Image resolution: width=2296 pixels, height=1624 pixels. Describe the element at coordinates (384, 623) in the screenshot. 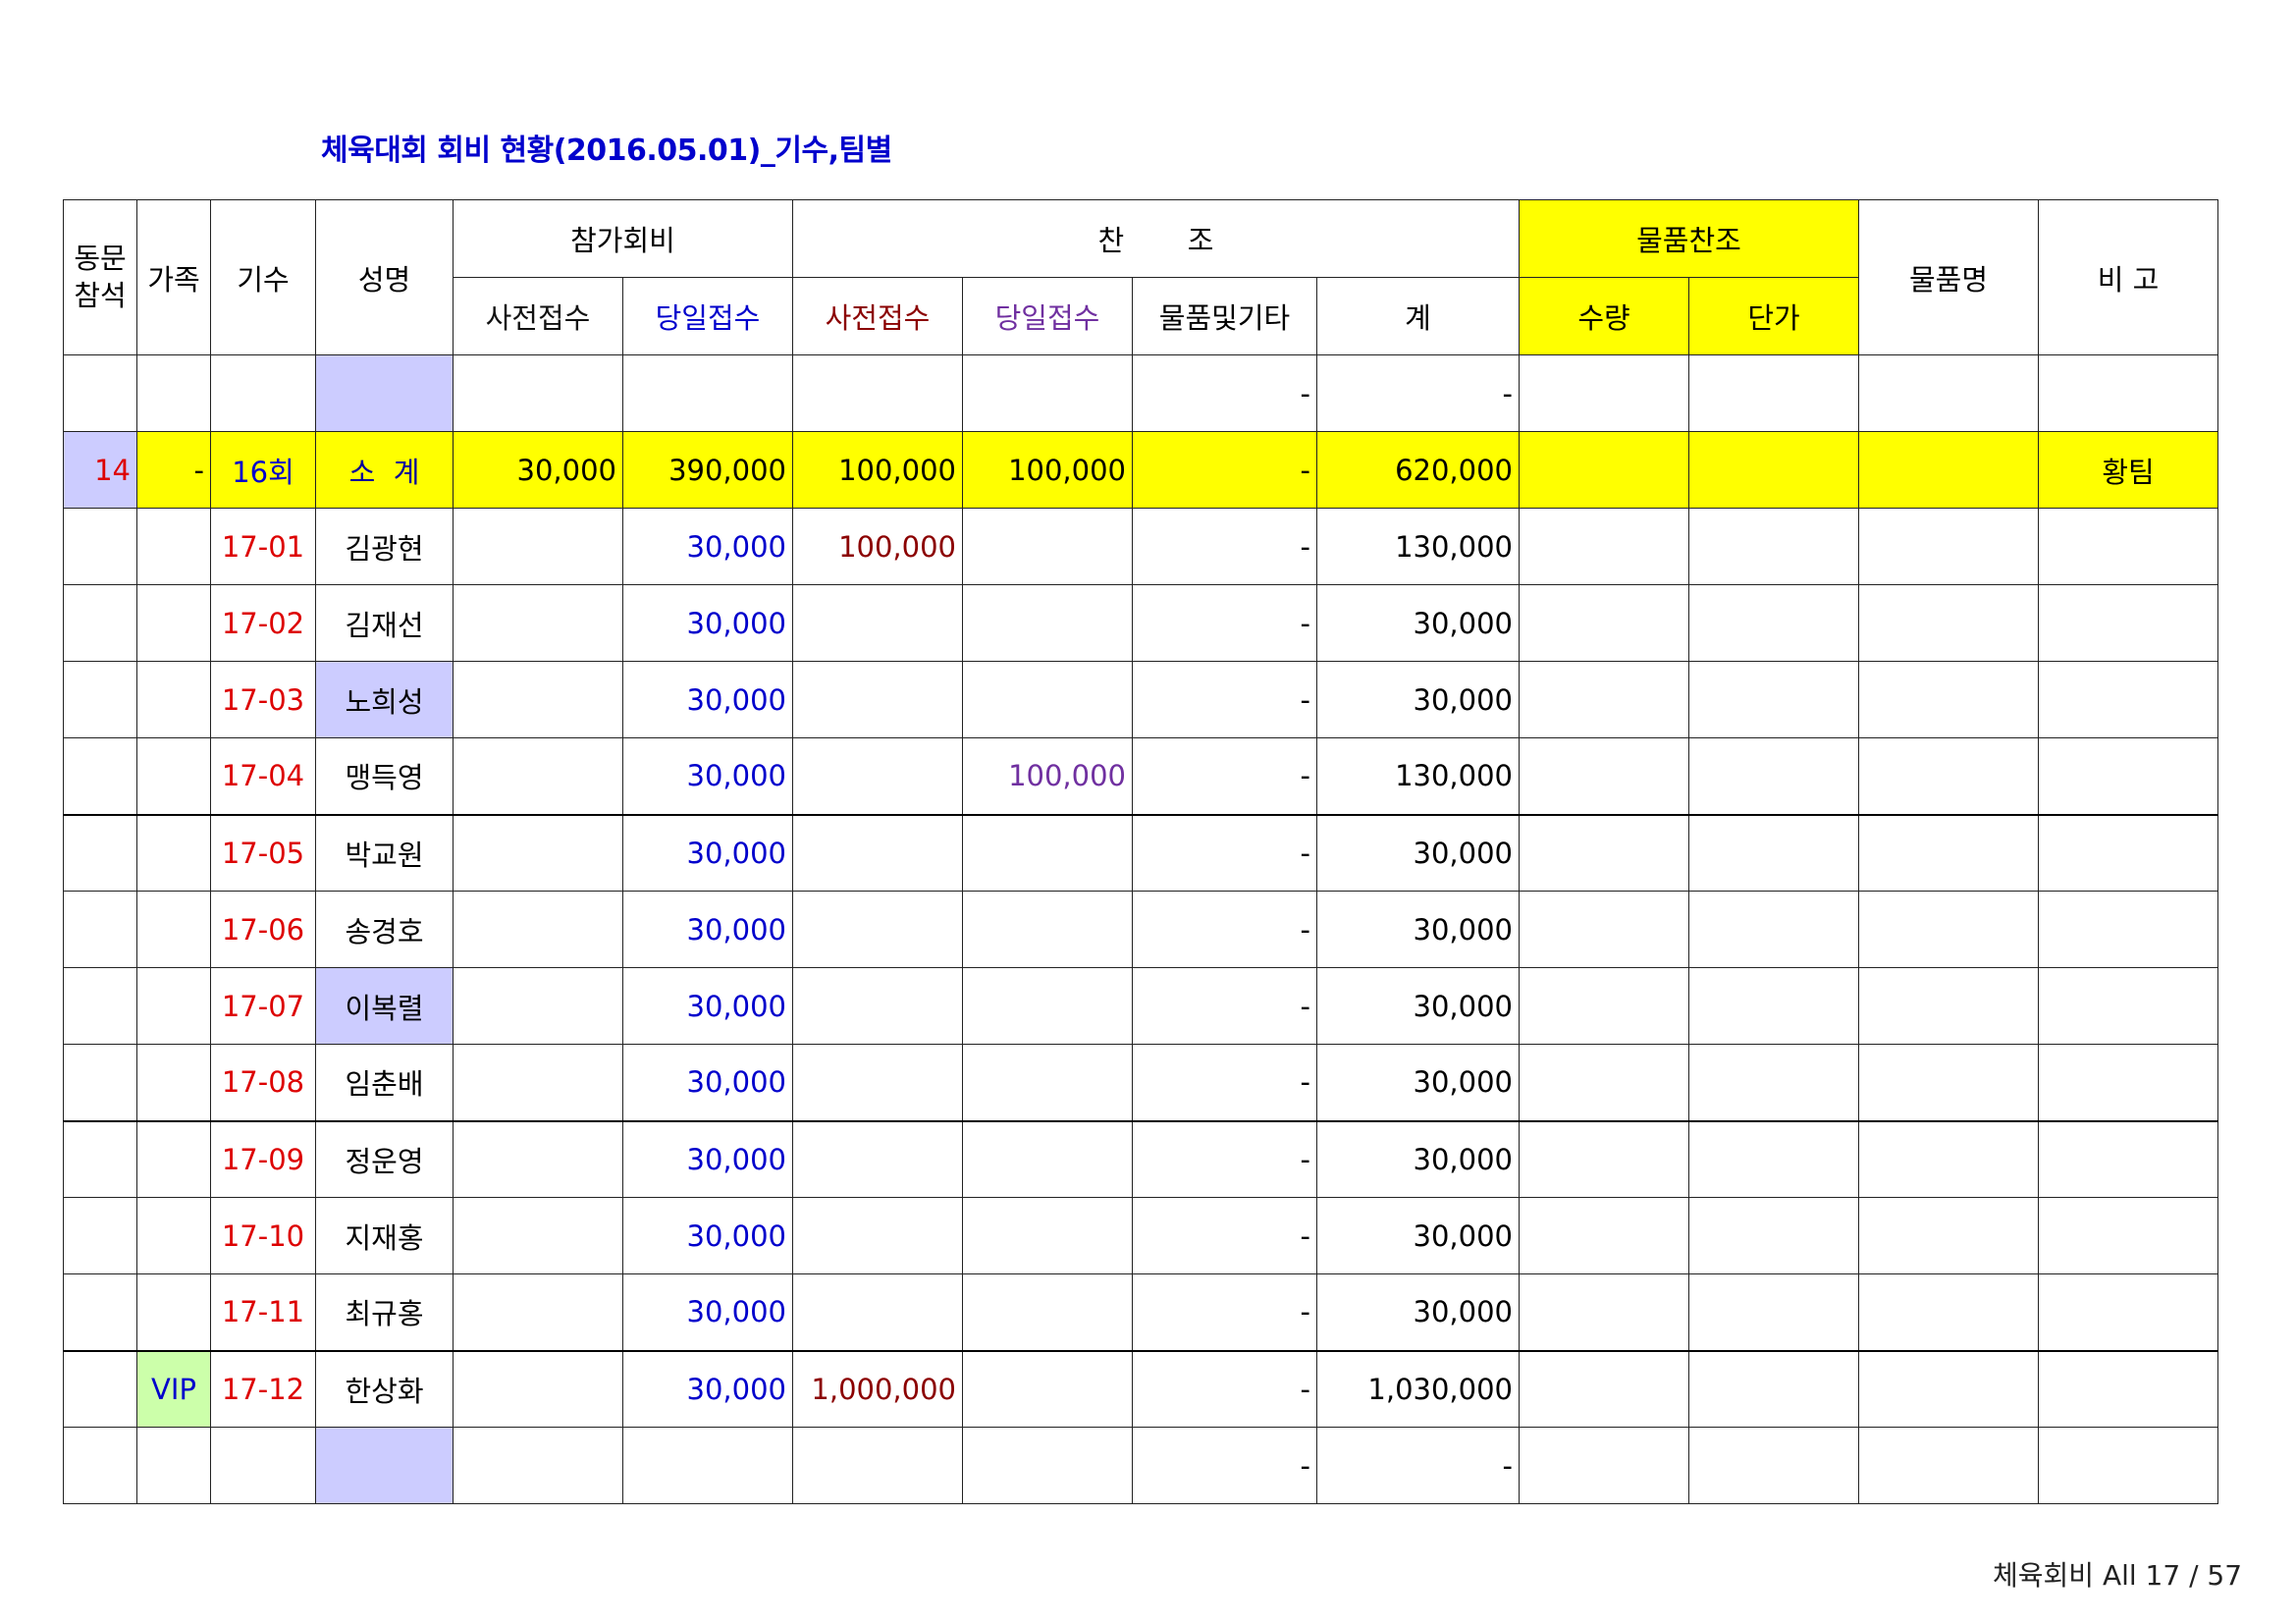

I see `cell-name: 김재선` at that location.